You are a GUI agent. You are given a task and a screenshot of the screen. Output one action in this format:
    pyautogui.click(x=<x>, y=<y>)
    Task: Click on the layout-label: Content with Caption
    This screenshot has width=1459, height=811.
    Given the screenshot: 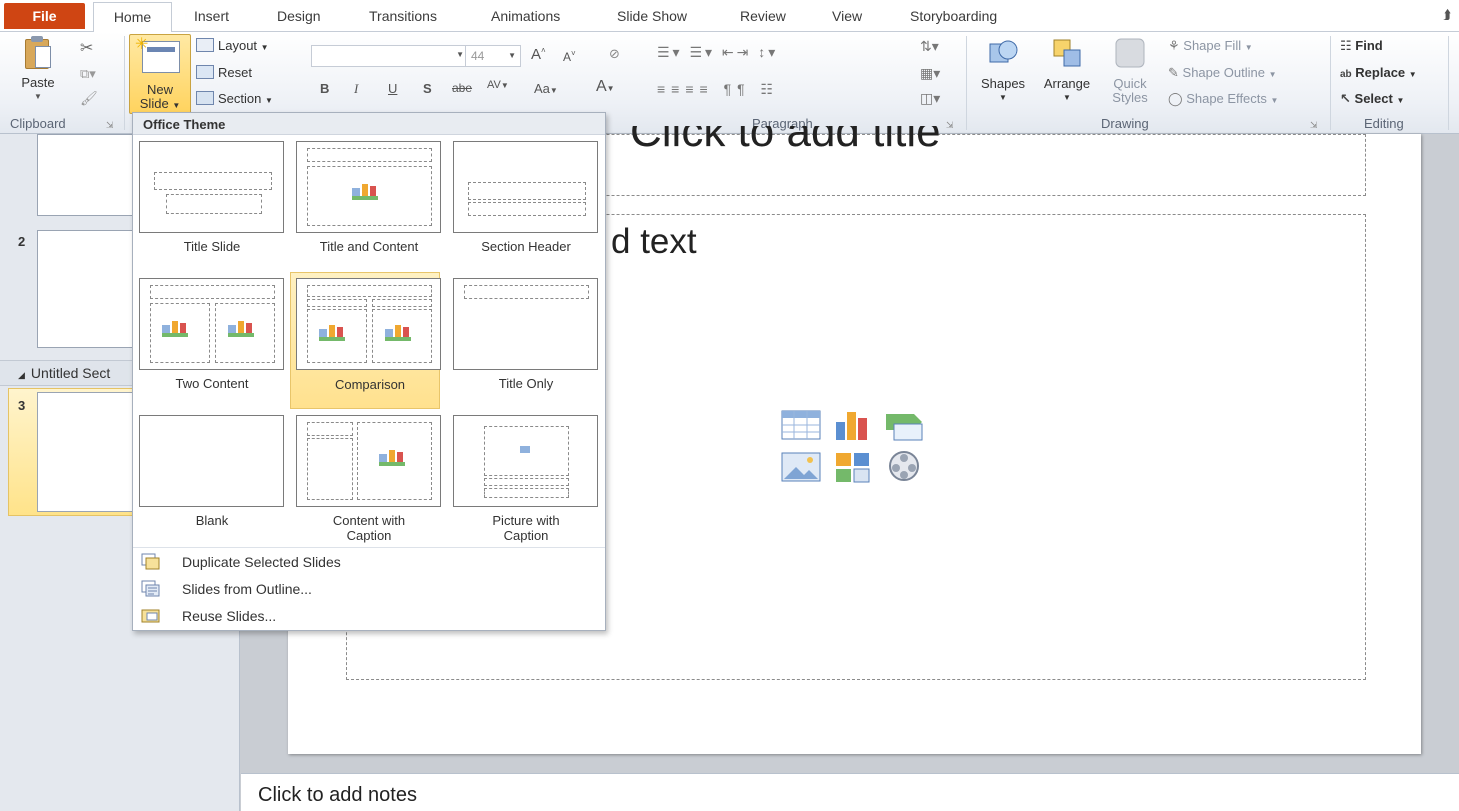 What is the action you would take?
    pyautogui.click(x=369, y=528)
    